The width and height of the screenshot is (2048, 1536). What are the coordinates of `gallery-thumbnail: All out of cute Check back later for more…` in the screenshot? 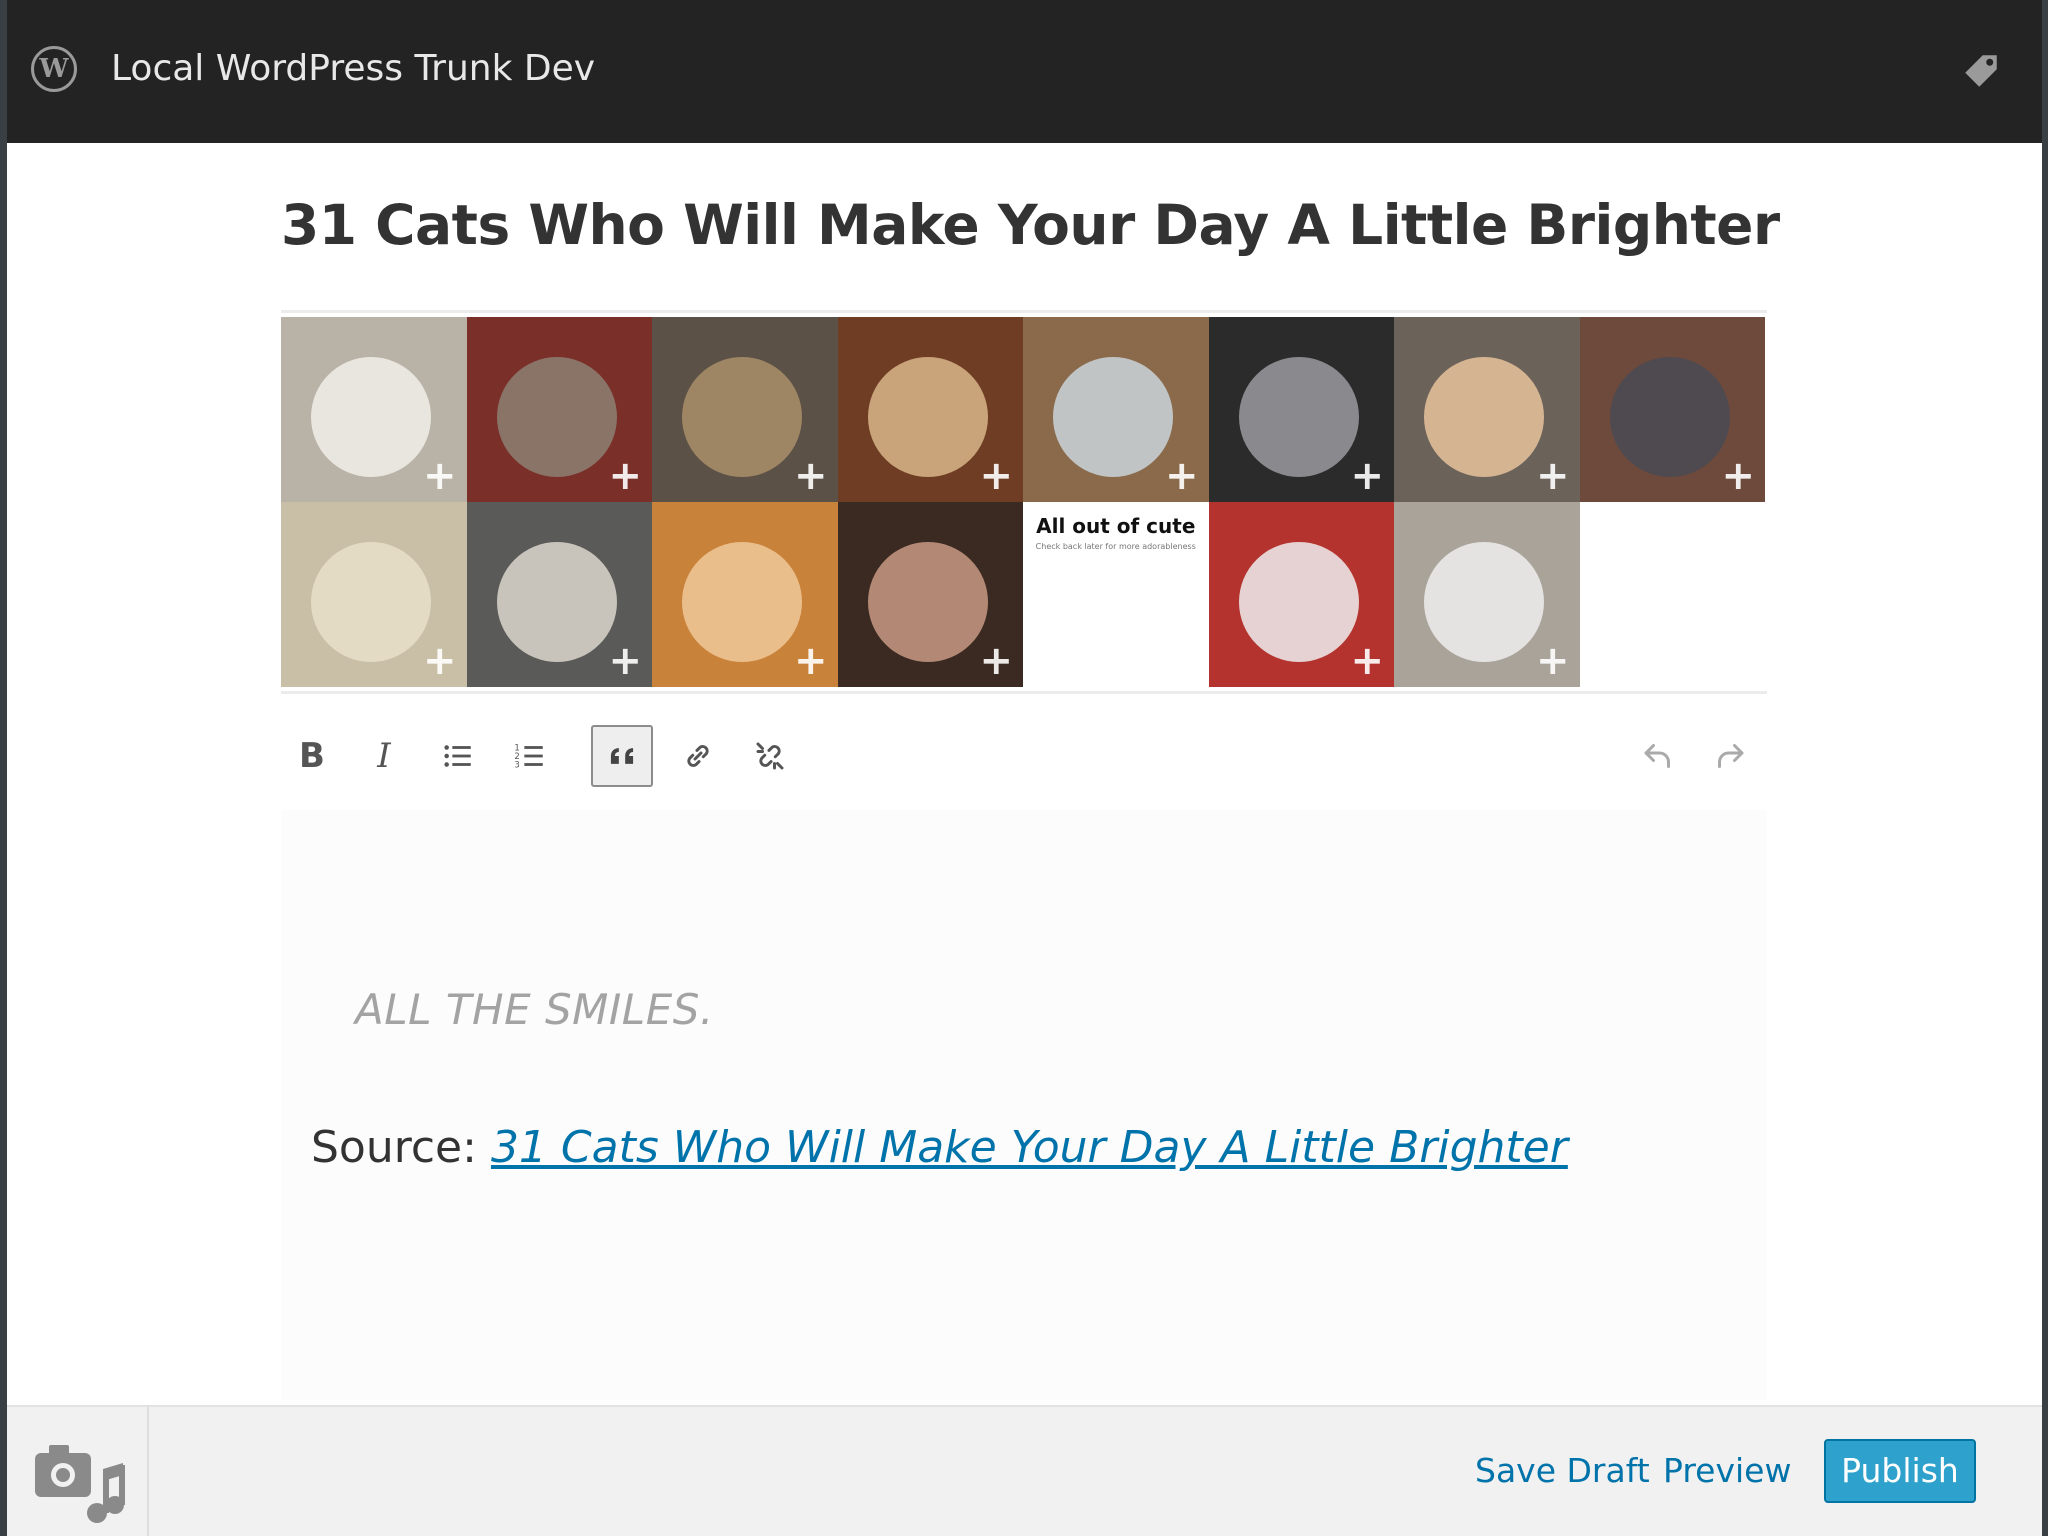 It's located at (1116, 594).